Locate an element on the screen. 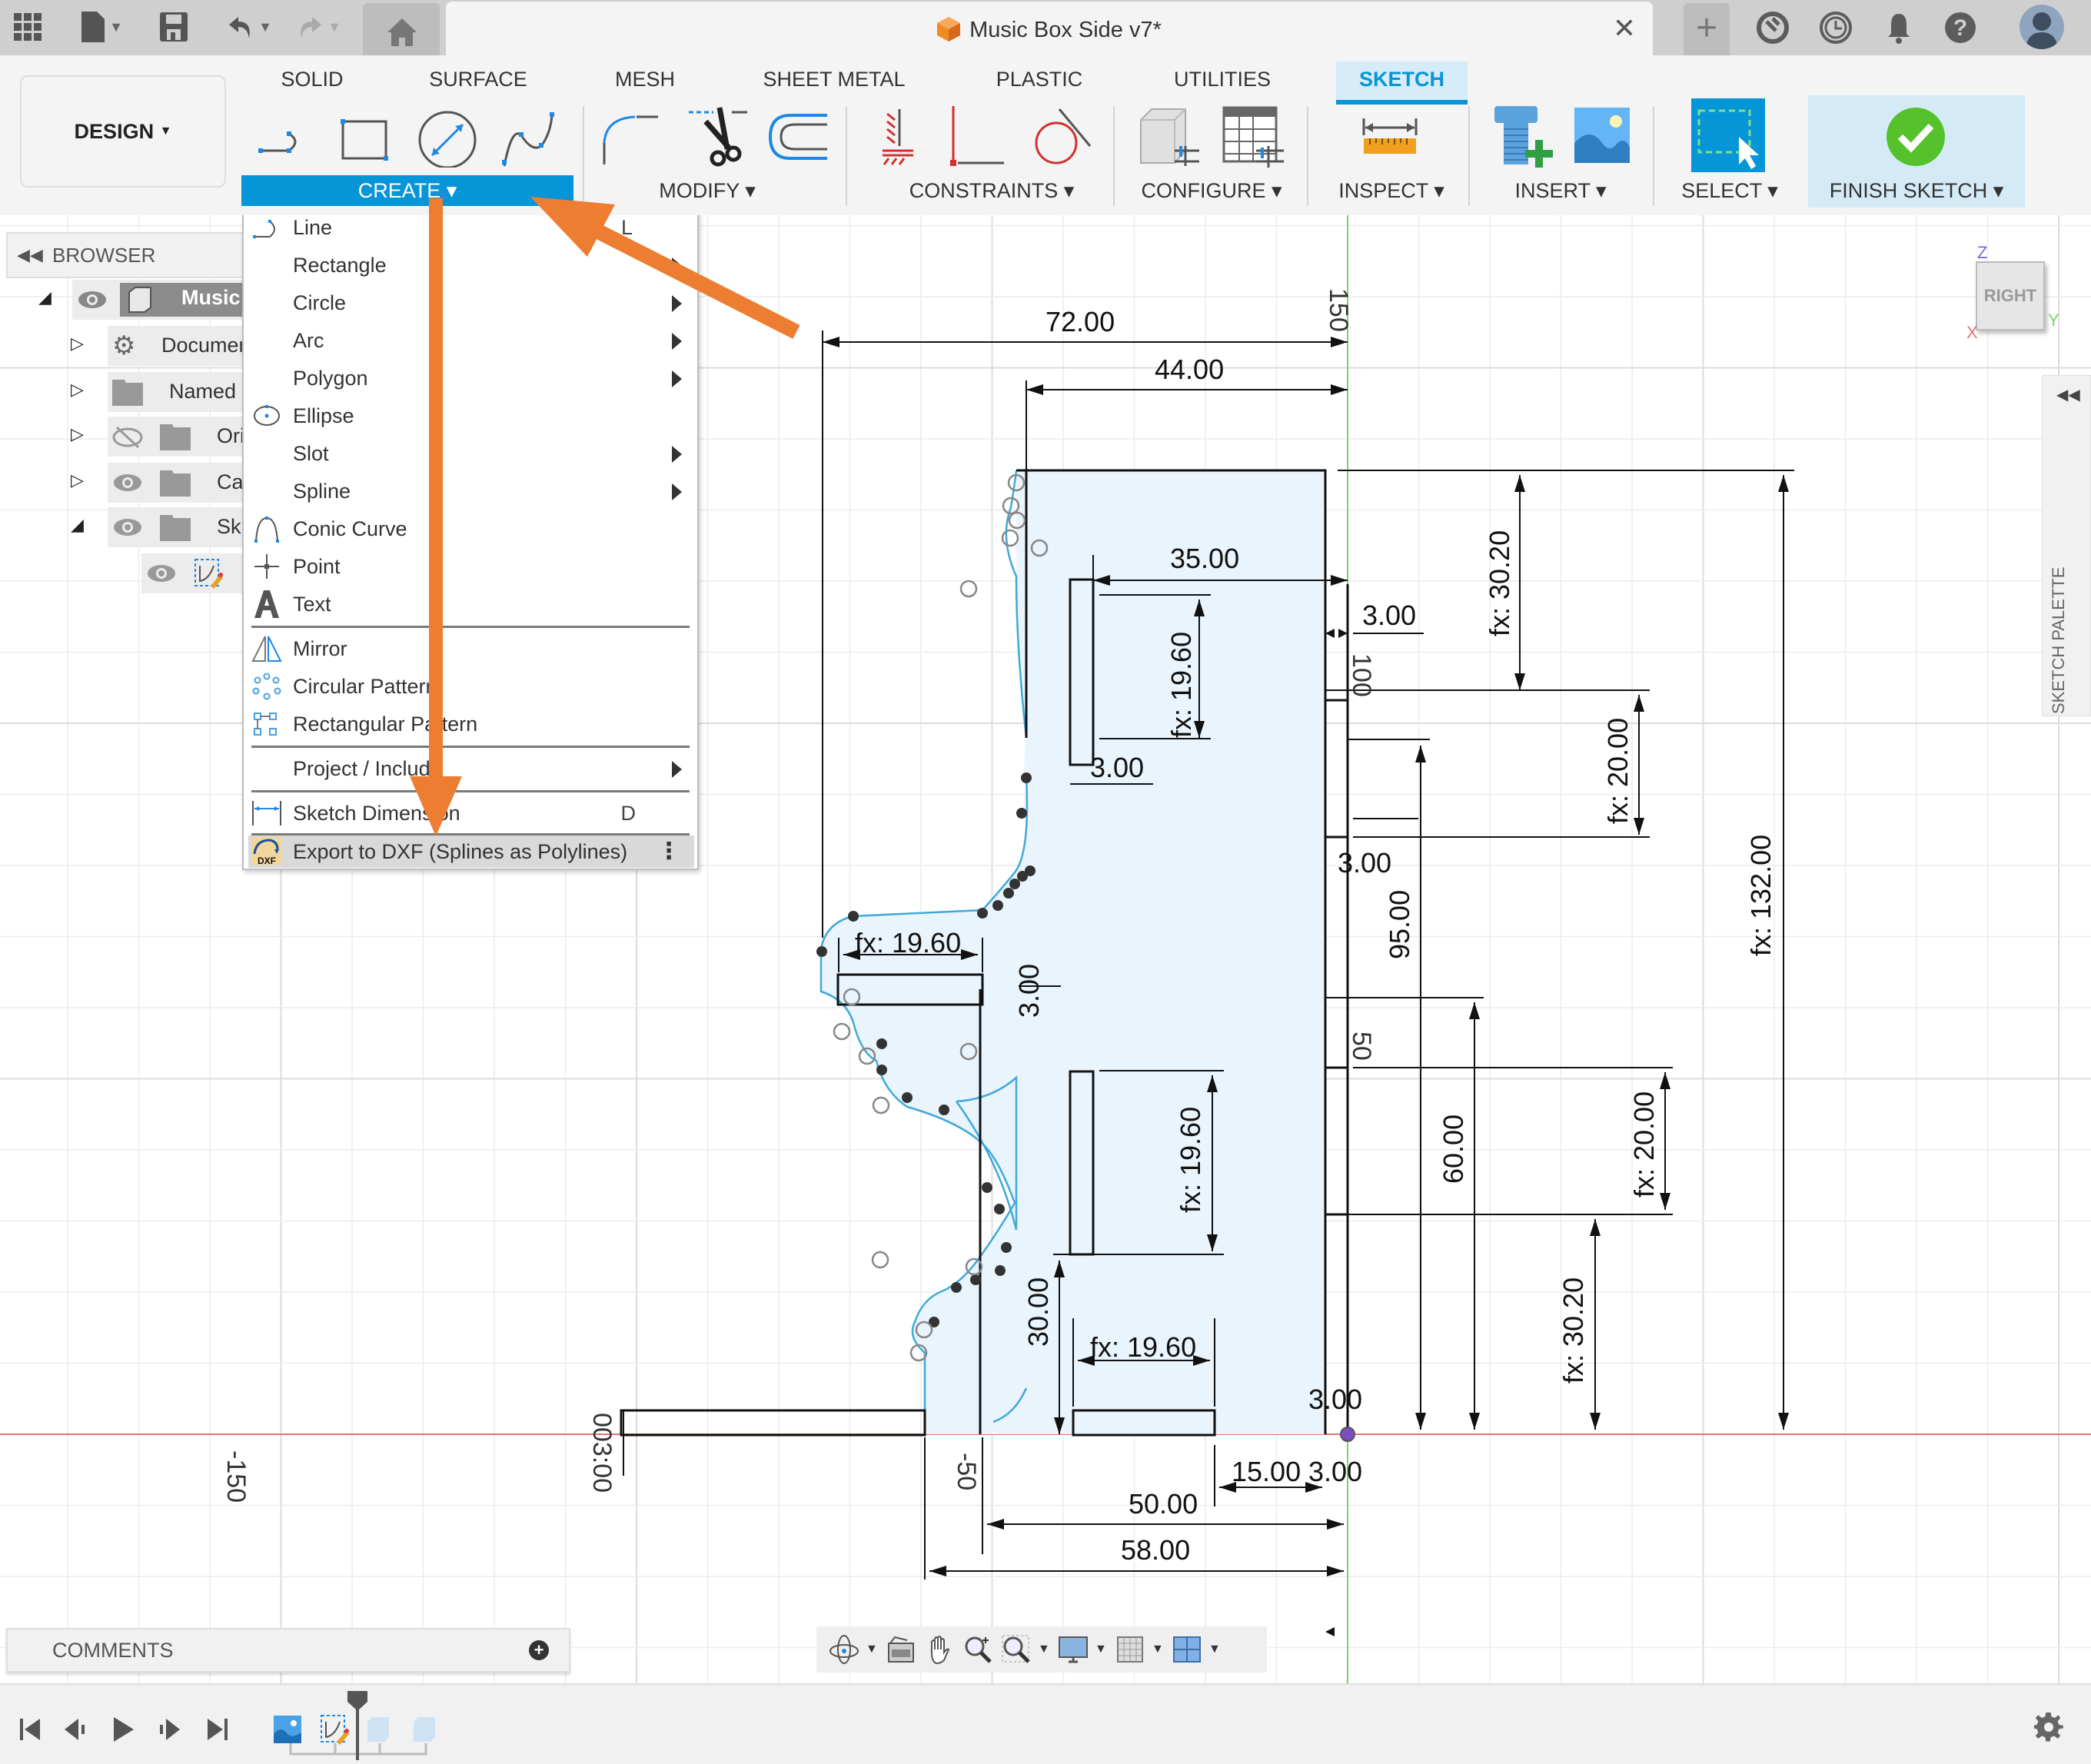 This screenshot has width=2091, height=1764. line-icon is located at coordinates (284, 135).